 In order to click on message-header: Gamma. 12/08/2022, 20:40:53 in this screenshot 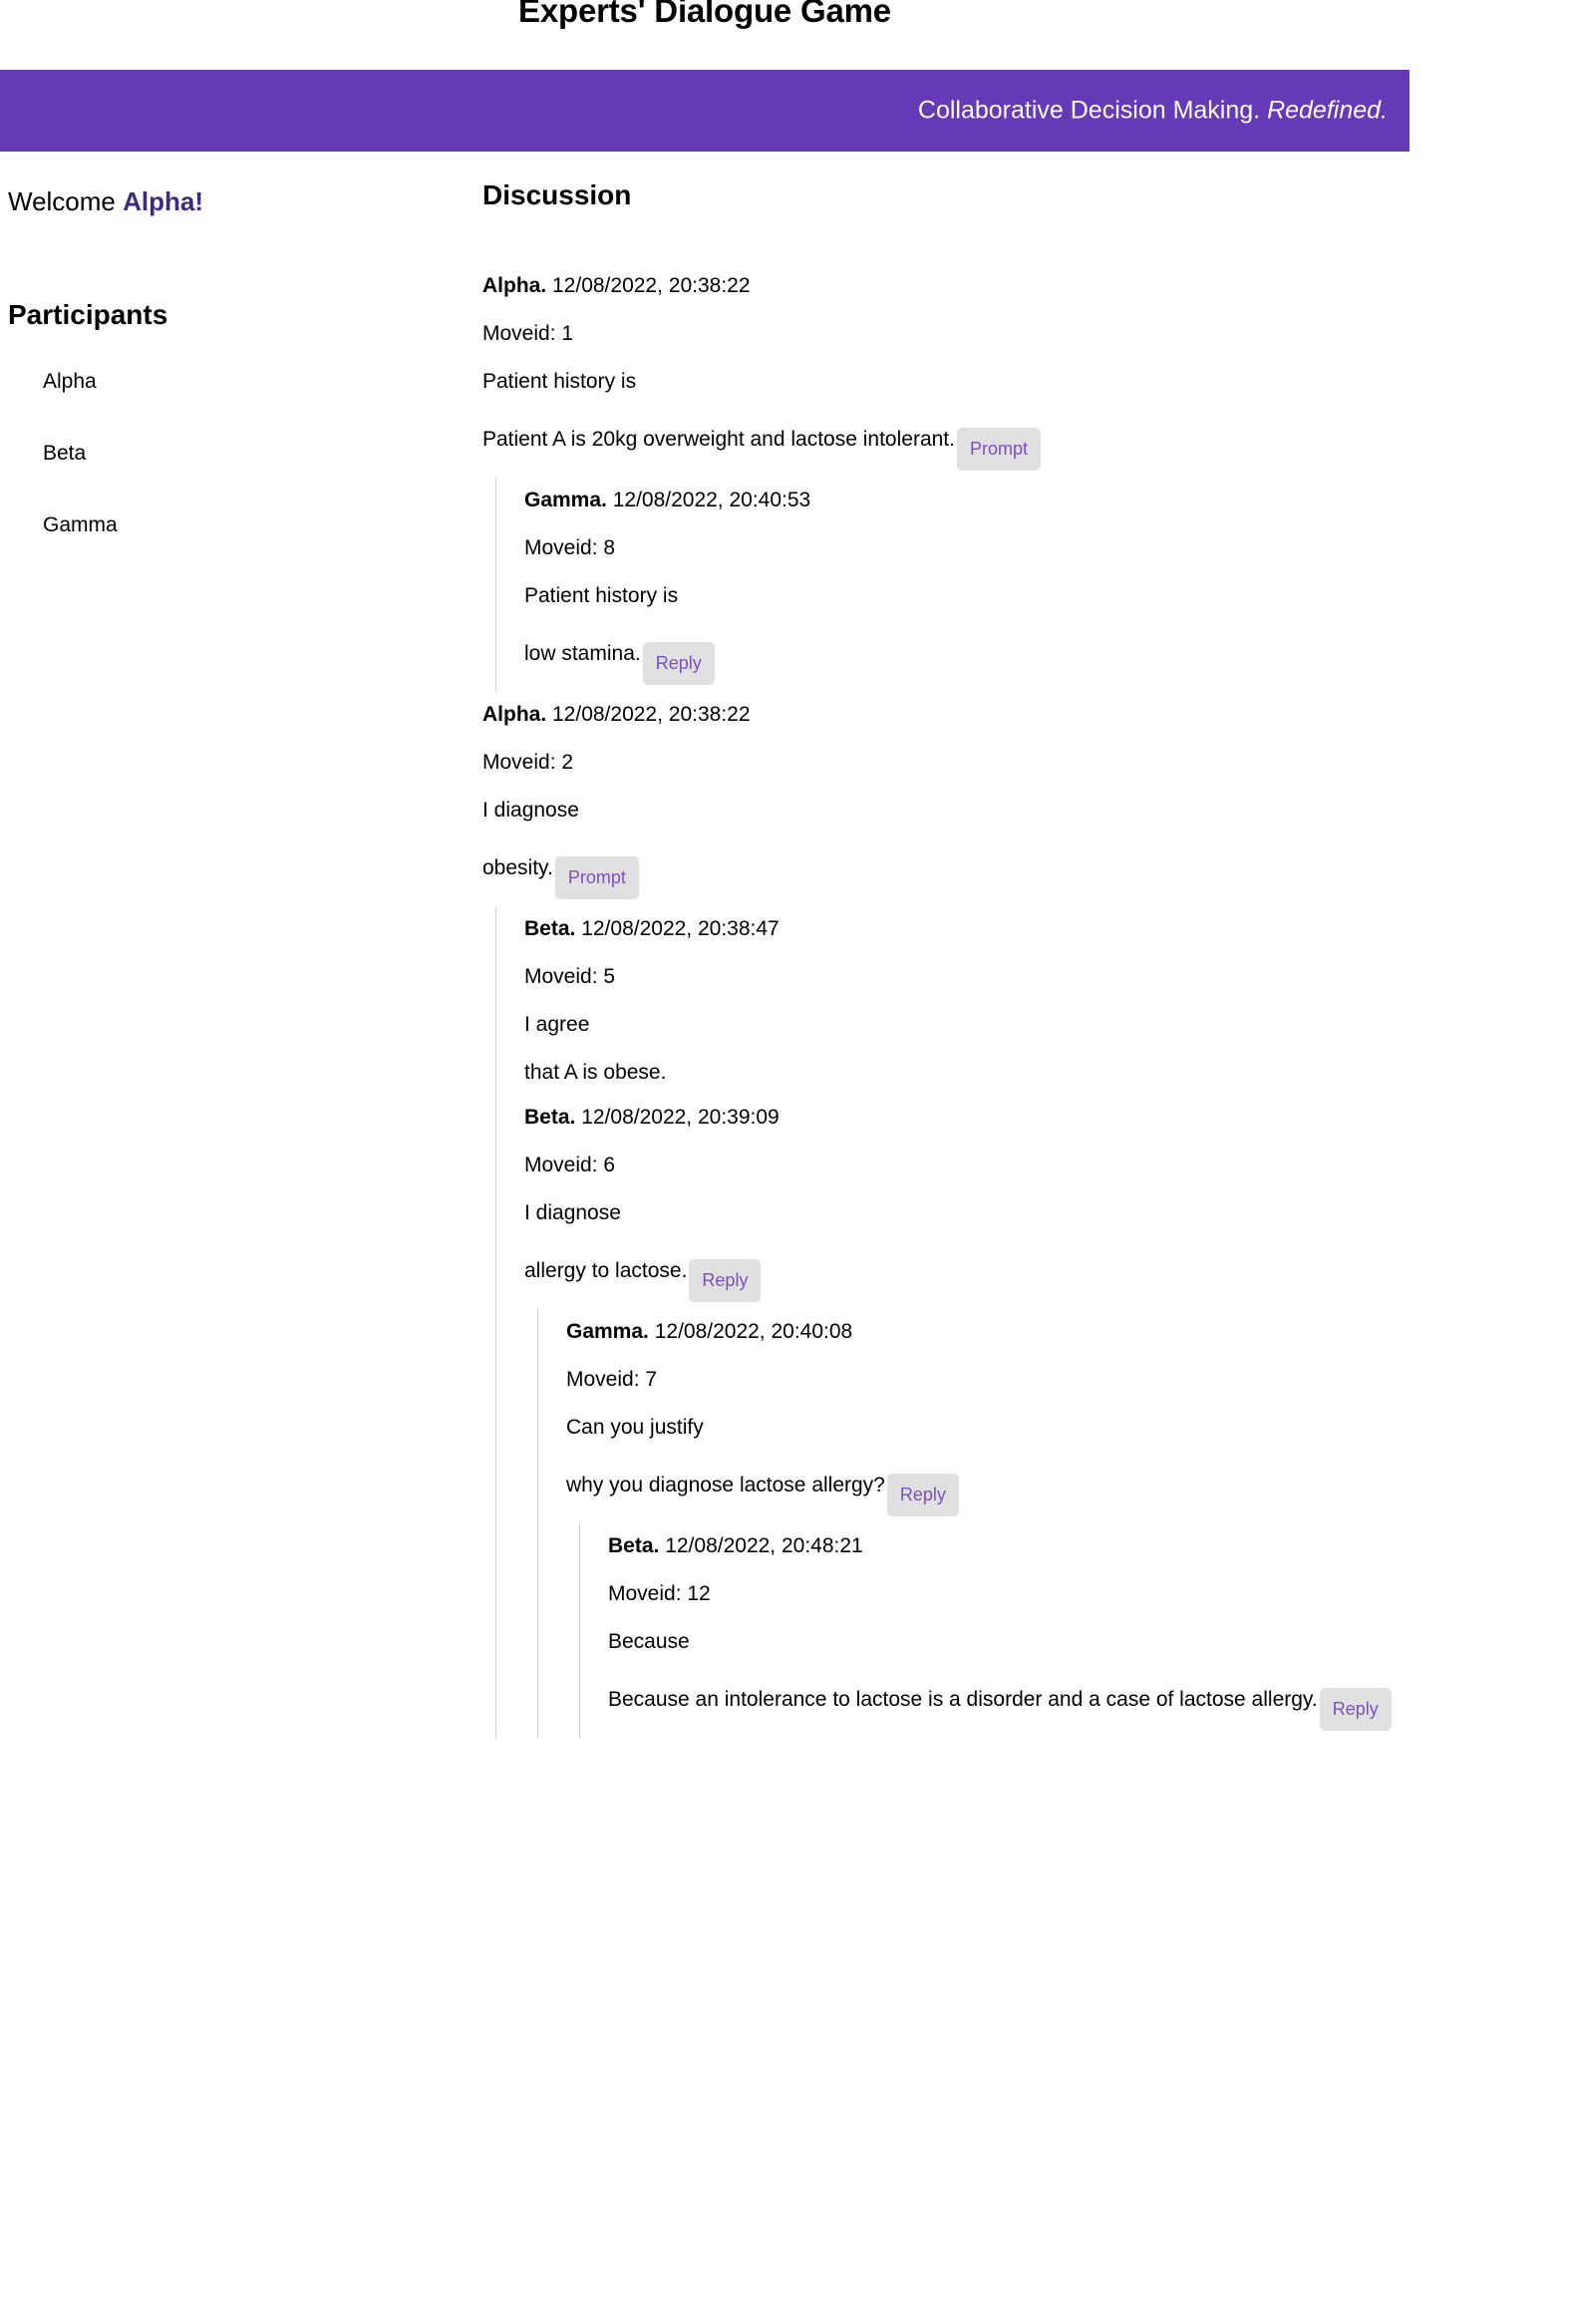, I will do `click(1036, 494)`.